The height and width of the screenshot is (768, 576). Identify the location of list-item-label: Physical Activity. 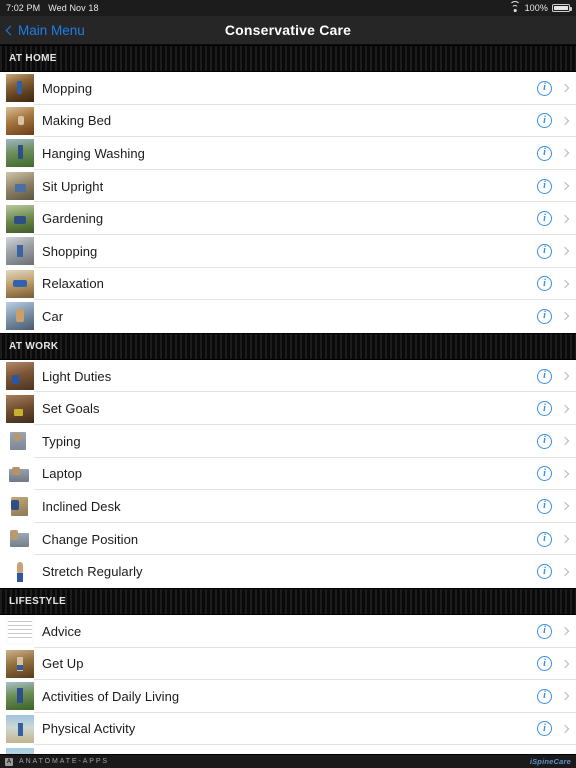
(89, 729).